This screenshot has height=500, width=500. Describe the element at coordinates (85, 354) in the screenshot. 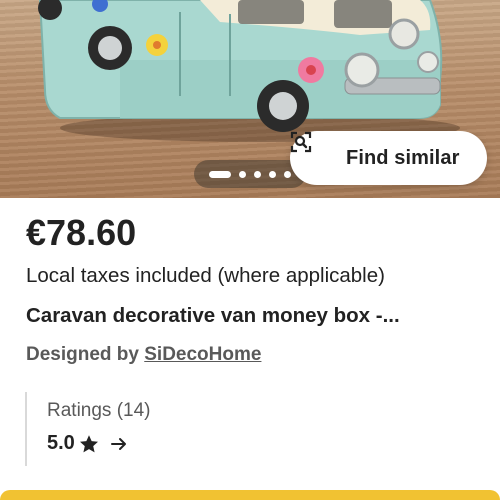

I see `designed-by-prefix: Designed by` at that location.